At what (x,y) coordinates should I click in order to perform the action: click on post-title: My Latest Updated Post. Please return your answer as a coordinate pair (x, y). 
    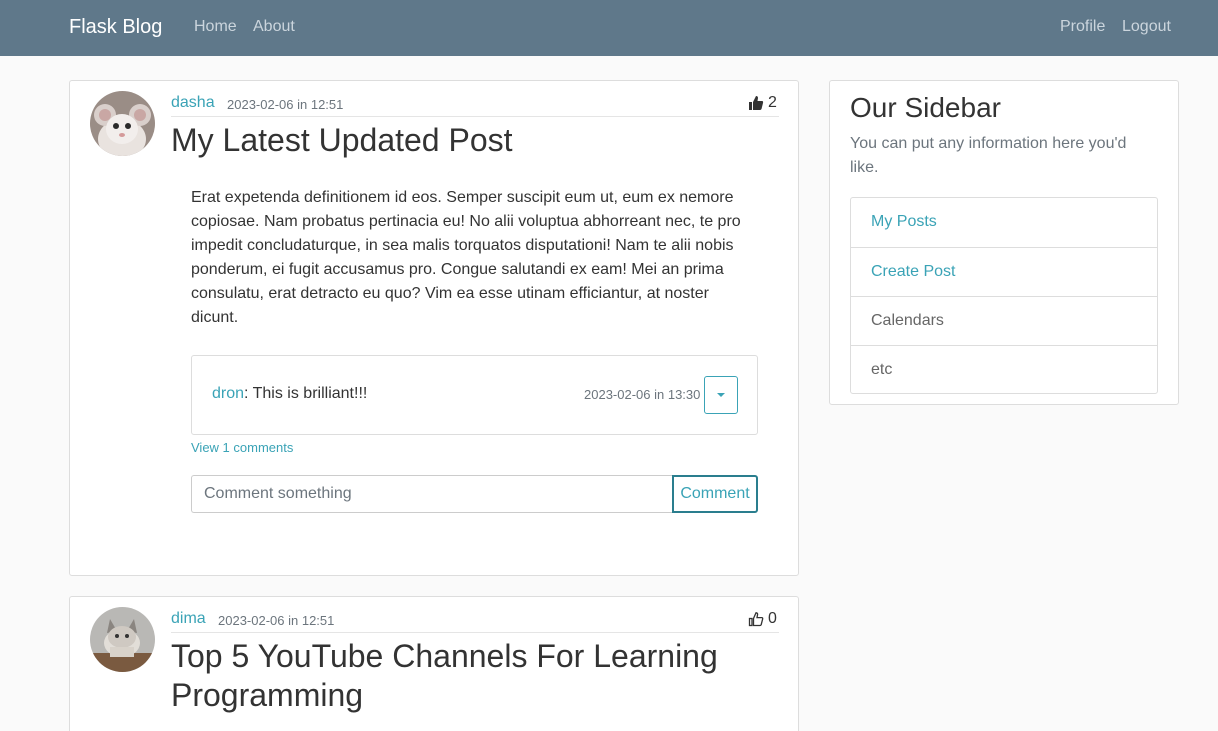
    Looking at the image, I should click on (342, 140).